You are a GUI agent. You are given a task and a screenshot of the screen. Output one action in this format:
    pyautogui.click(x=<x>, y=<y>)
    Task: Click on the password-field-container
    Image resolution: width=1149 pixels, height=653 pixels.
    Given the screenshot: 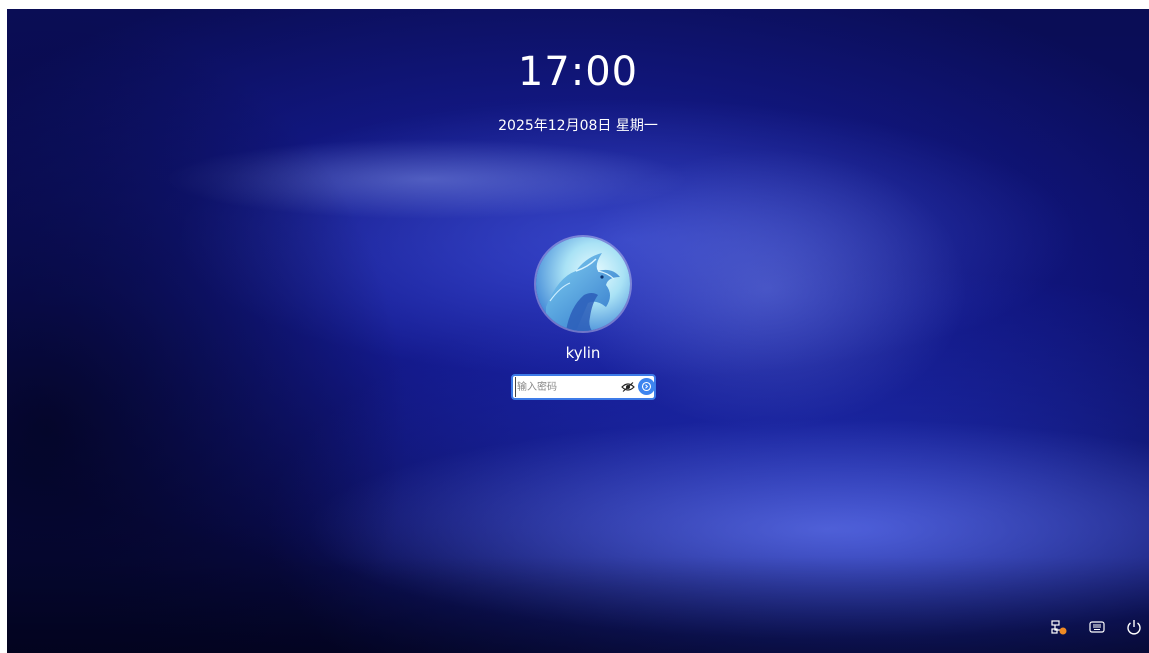 What is the action you would take?
    pyautogui.click(x=583, y=387)
    